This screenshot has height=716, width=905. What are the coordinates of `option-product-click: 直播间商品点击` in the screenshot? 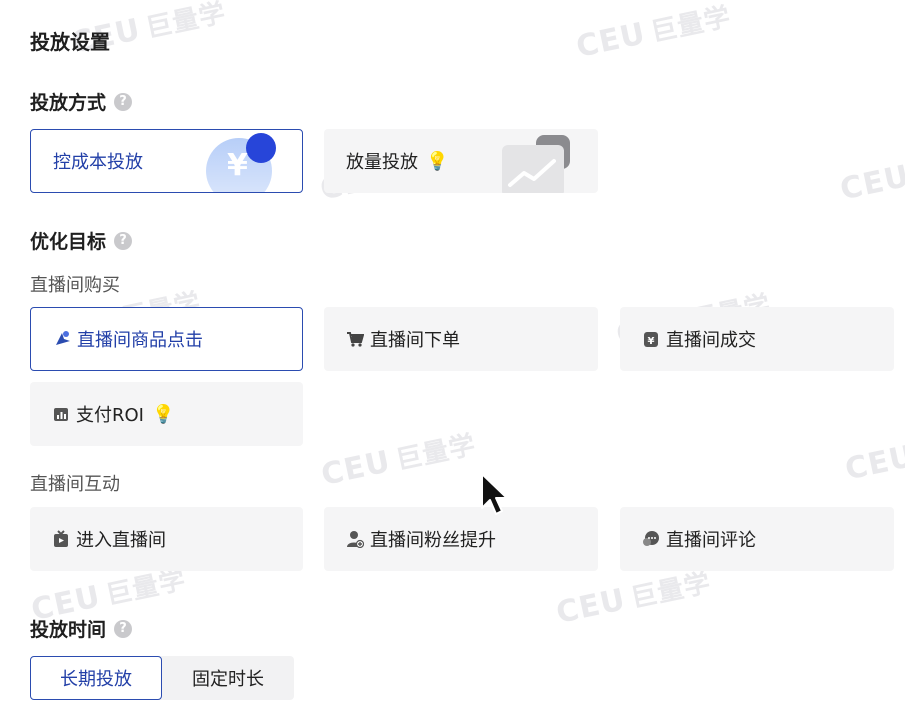 It's located at (166, 339).